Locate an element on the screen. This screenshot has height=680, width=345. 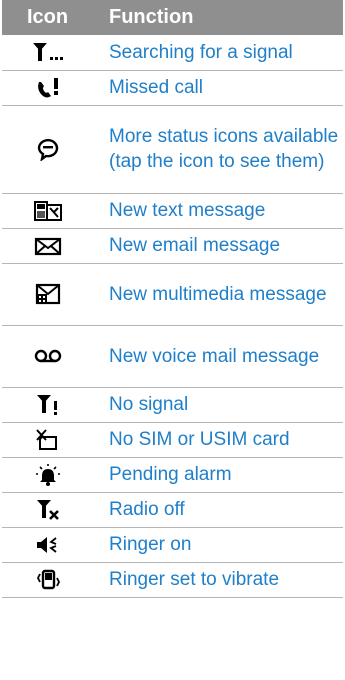
table-row: Radio off is located at coordinates (172, 510).